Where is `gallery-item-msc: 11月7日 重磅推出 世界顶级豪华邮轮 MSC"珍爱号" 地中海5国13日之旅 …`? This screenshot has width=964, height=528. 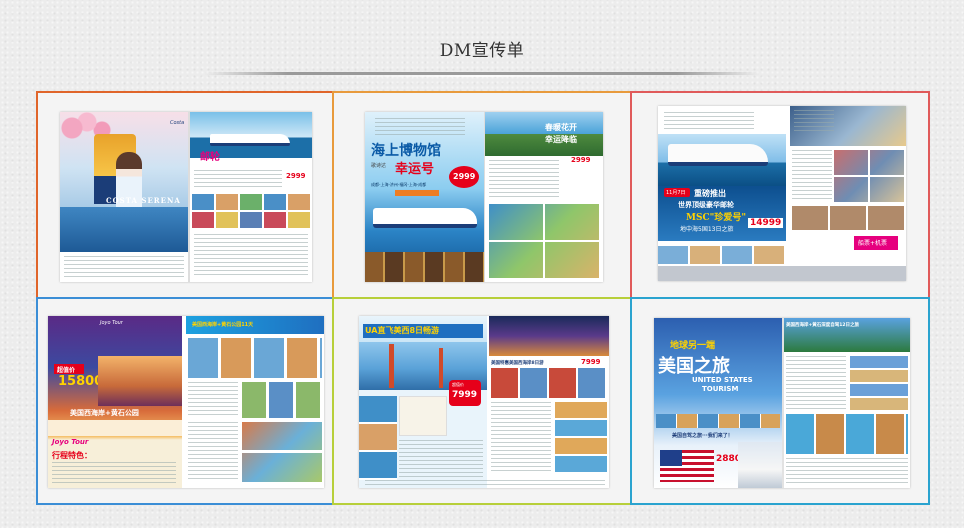 gallery-item-msc: 11月7日 重磅推出 世界顶级豪华邮轮 MSC"珍爱号" 地中海5国13日之旅 … is located at coordinates (780, 195).